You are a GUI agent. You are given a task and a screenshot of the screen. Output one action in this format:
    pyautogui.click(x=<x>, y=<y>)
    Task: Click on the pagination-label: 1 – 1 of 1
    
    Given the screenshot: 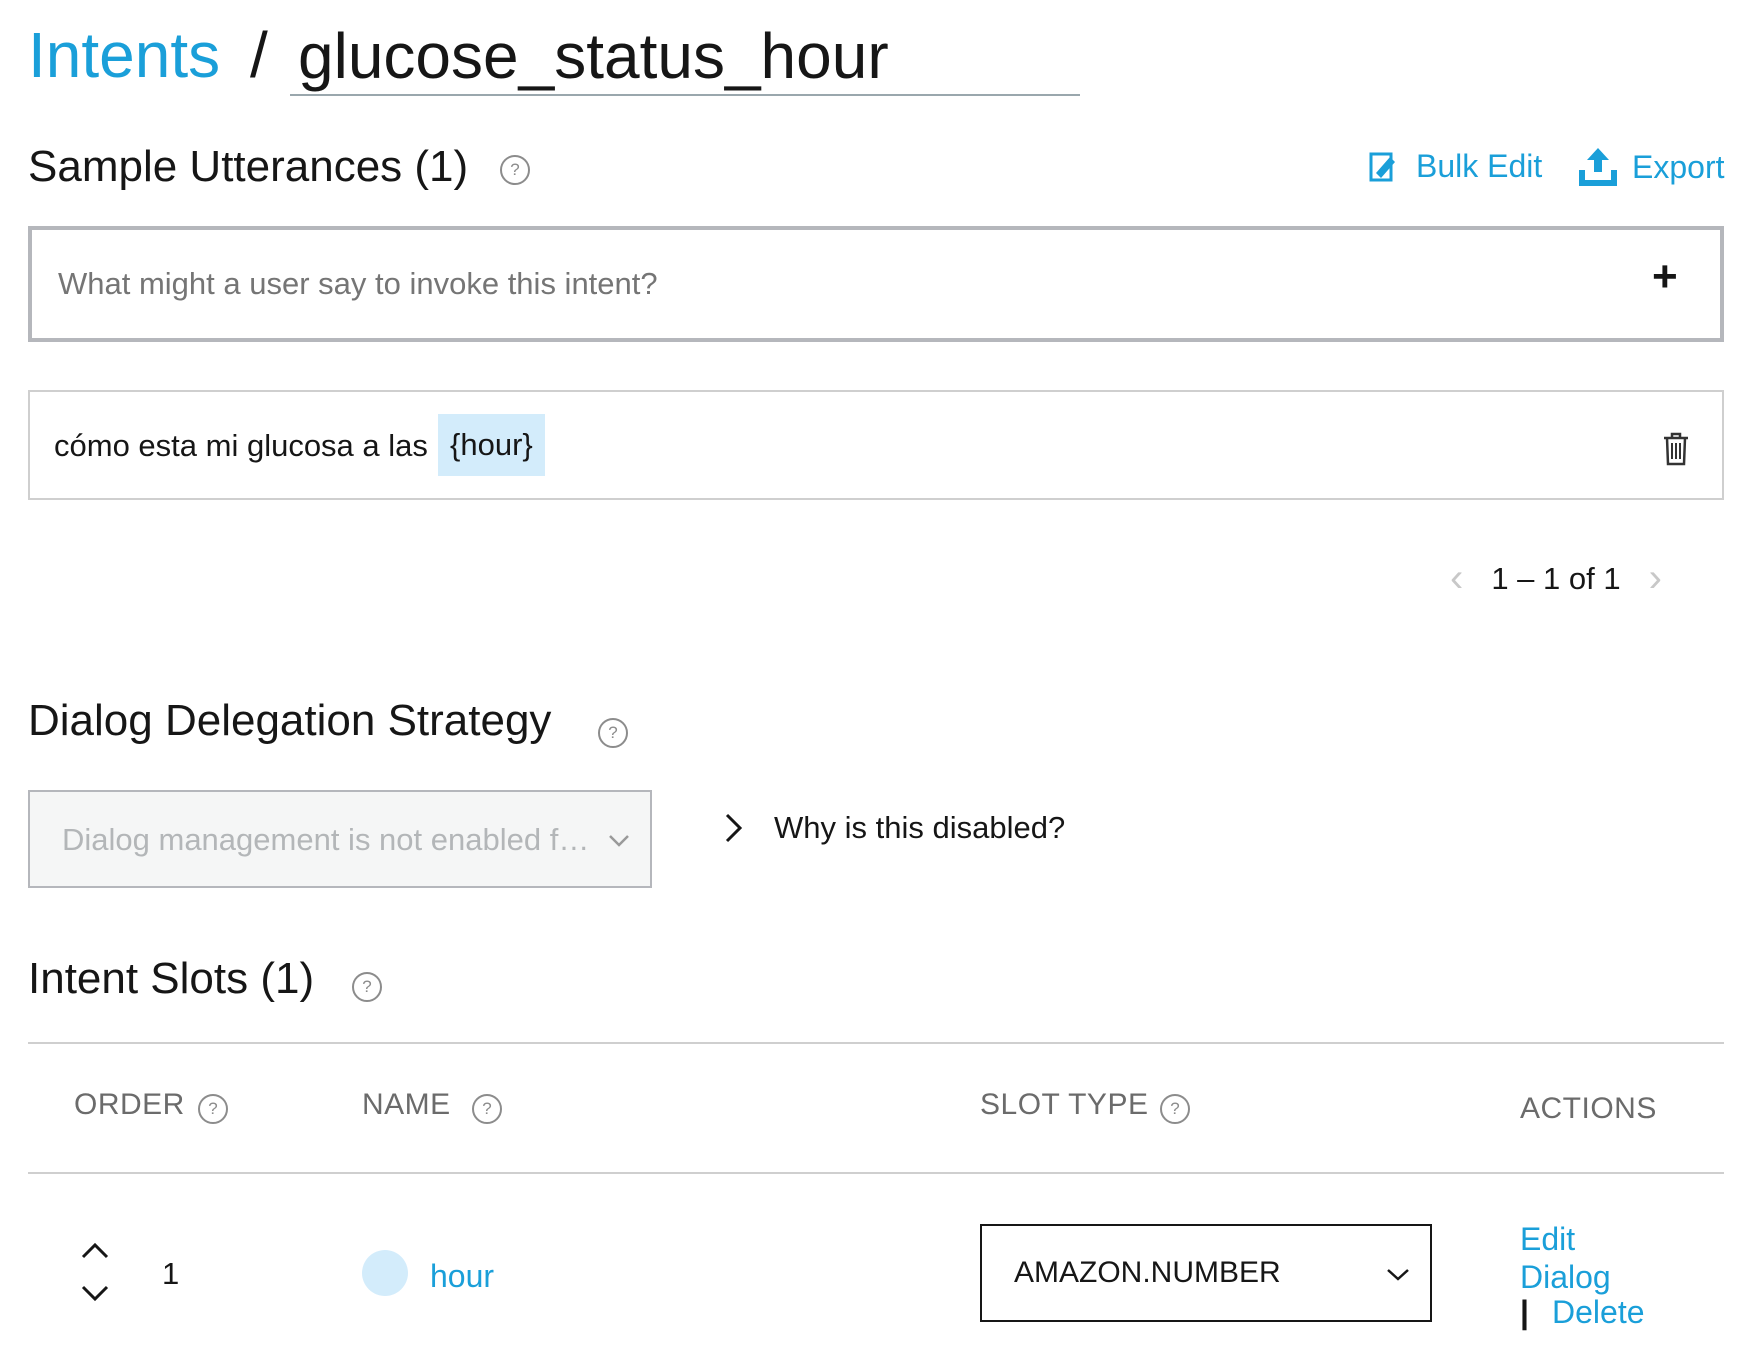 What is the action you would take?
    pyautogui.click(x=1556, y=578)
    